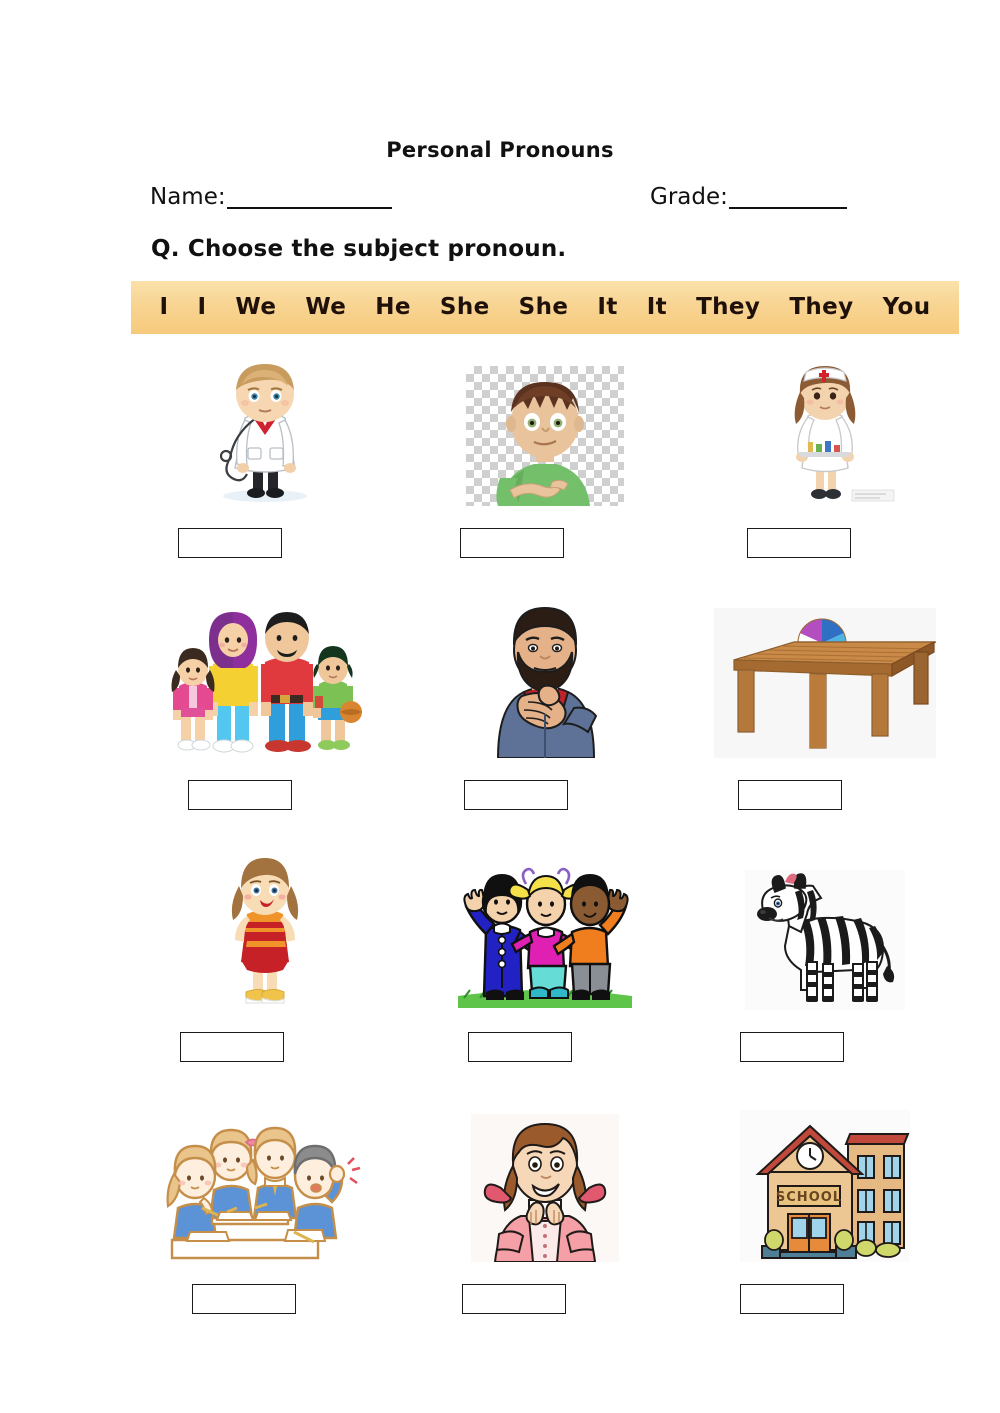  I want to click on word-bank-item: He, so click(393, 307).